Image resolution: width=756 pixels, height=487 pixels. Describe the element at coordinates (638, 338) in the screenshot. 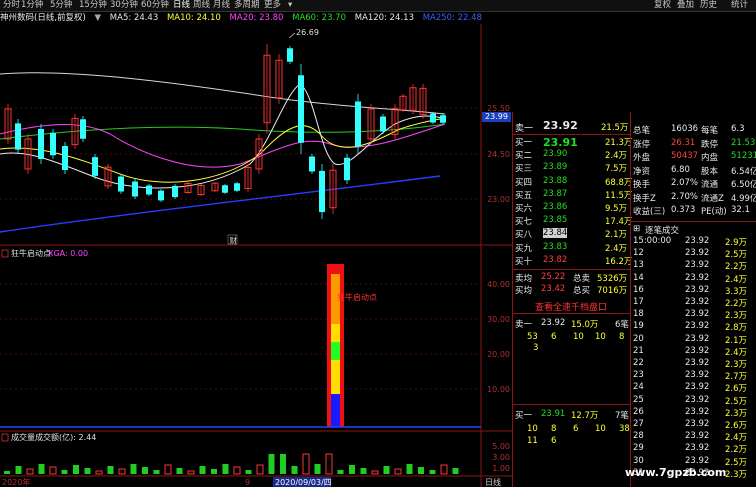

I see `tick-time: 20` at that location.